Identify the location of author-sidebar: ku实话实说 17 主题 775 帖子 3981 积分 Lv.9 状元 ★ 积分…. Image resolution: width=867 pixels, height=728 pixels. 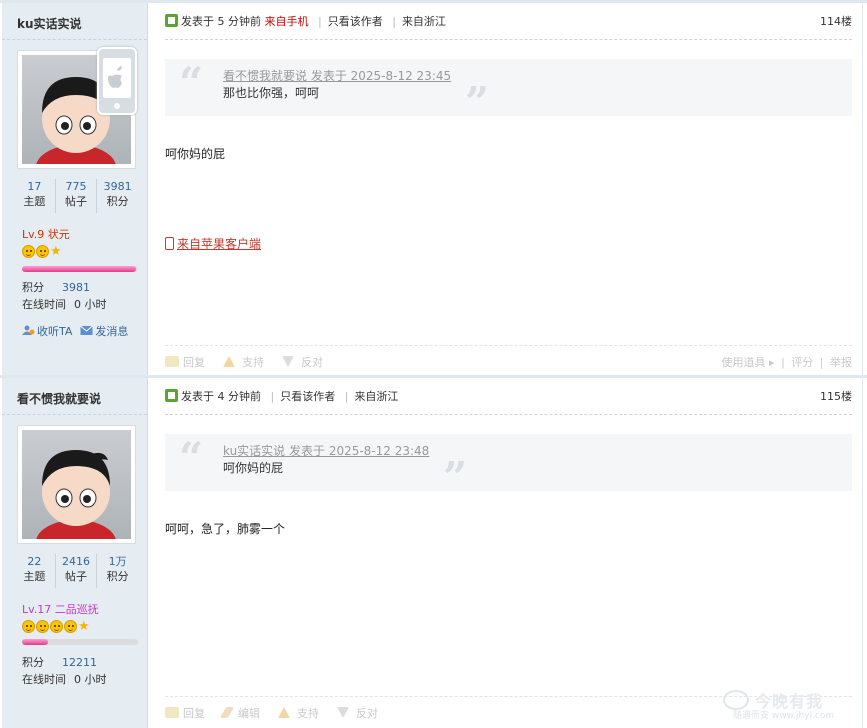
(75, 190).